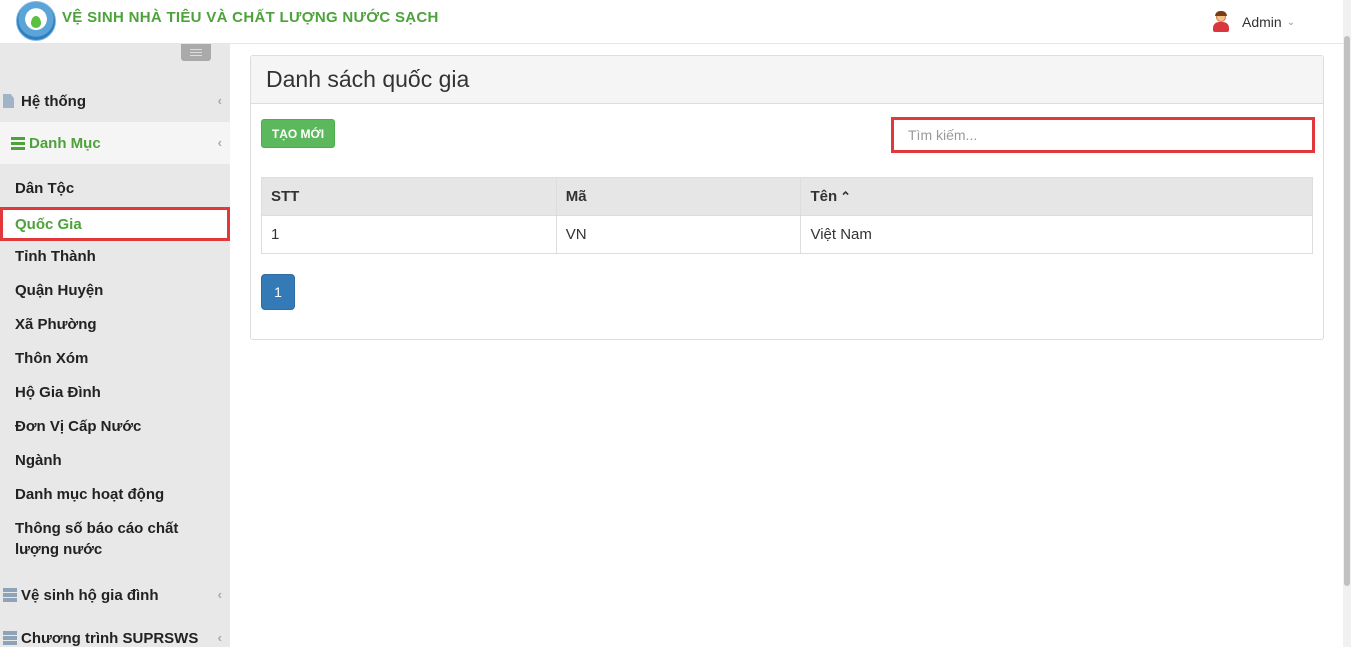  Describe the element at coordinates (1109, 135) in the screenshot. I see `search-input` at that location.